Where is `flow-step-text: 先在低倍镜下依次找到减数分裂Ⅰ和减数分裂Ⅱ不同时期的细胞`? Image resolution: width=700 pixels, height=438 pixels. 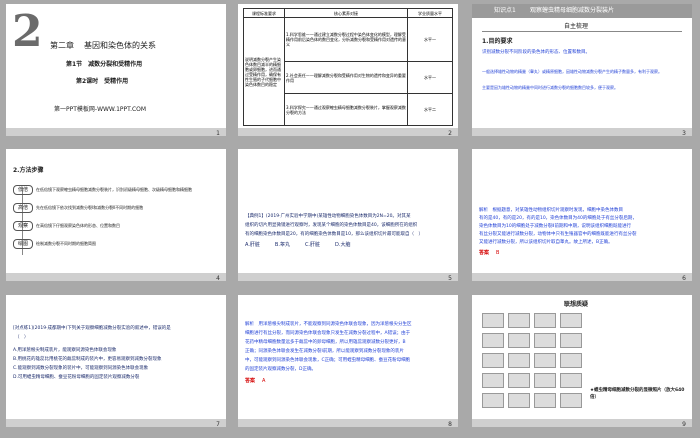 flow-step-text: 先在低倍镜下依次找到减数分裂Ⅰ和减数分裂Ⅱ不同时期的细胞 is located at coordinates (90, 207).